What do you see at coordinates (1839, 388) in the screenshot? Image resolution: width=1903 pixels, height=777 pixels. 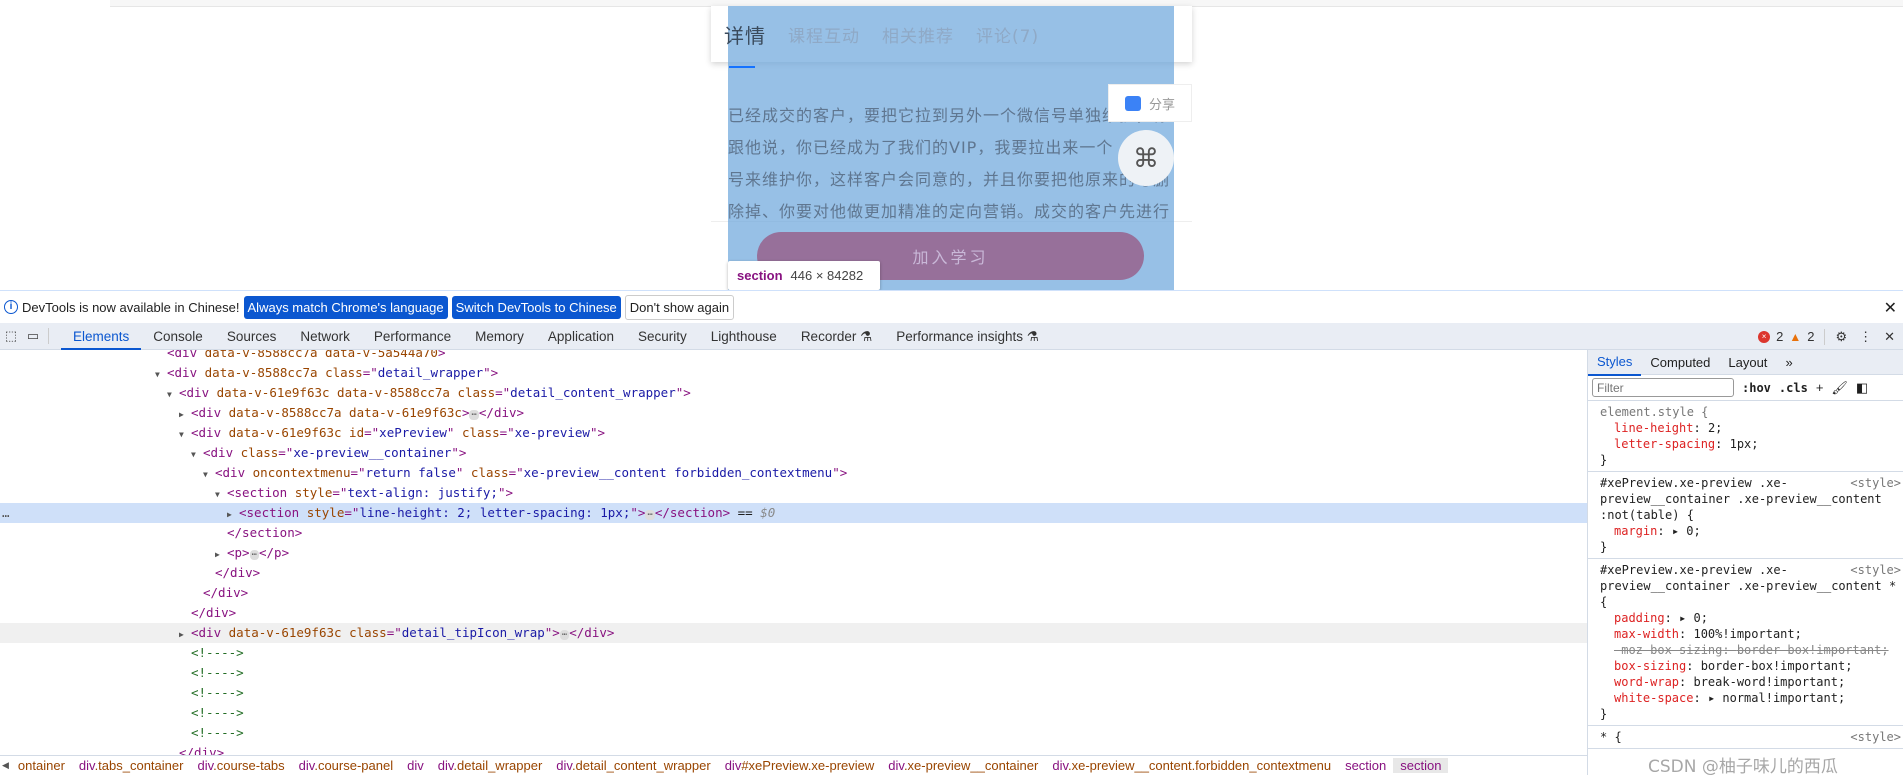 I see `paint-brush-icon: 🖌` at bounding box center [1839, 388].